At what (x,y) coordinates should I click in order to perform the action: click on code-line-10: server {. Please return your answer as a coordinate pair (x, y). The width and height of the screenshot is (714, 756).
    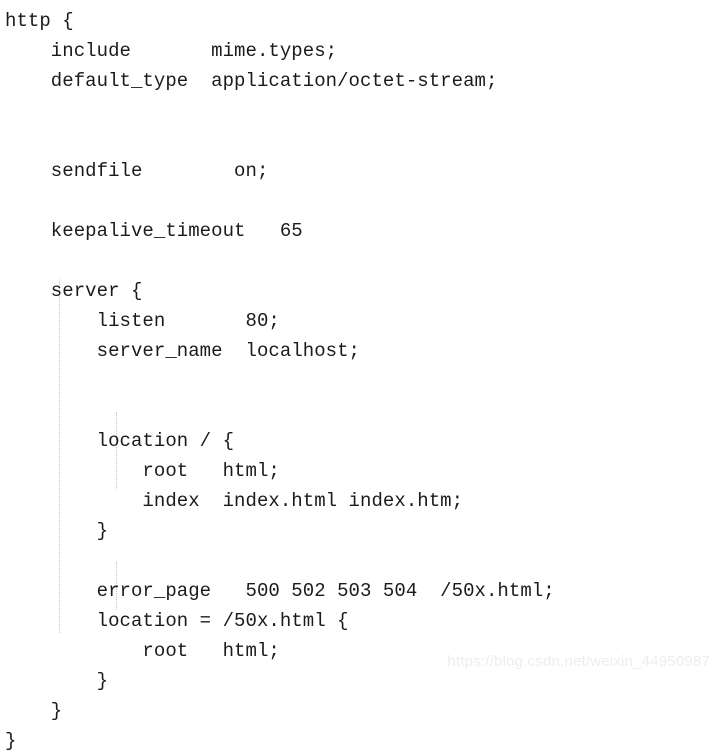
    Looking at the image, I should click on (74, 291).